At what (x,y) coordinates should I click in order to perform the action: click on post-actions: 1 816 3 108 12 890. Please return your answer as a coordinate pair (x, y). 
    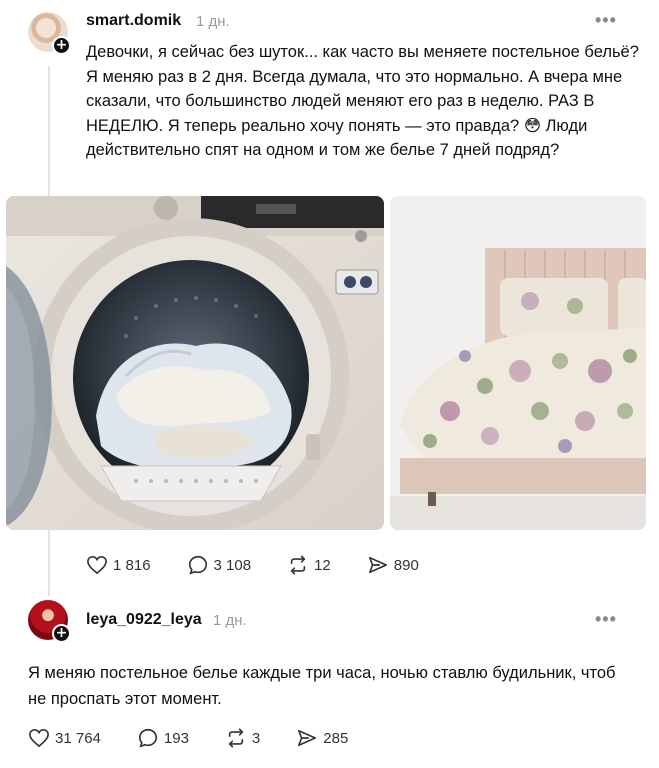
    Looking at the image, I should click on (270, 565).